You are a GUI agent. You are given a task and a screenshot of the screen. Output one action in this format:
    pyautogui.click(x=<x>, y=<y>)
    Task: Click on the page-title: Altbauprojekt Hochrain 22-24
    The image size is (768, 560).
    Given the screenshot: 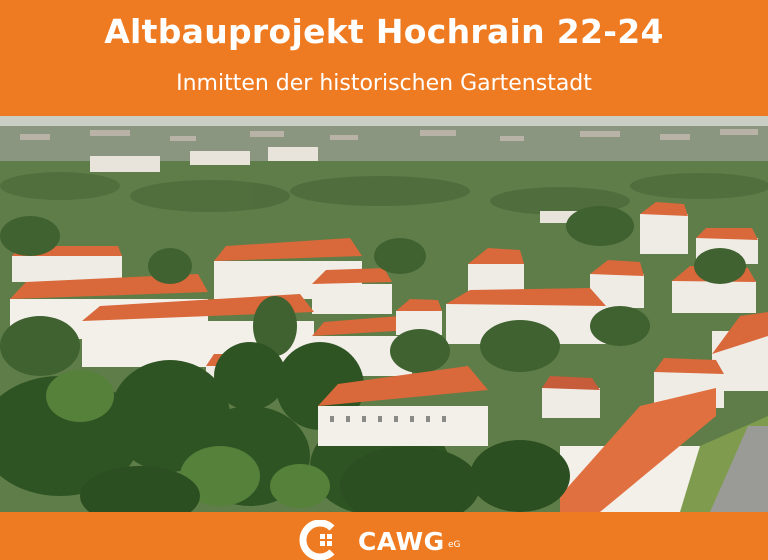 What is the action you would take?
    pyautogui.click(x=384, y=31)
    